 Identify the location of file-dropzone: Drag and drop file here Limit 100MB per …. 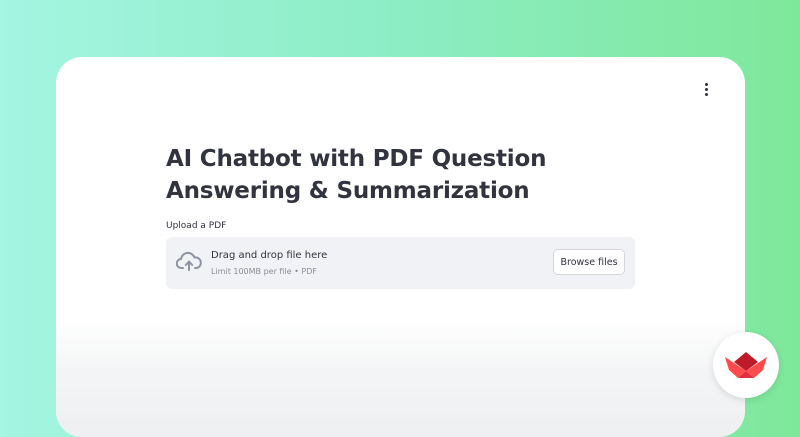
(400, 263).